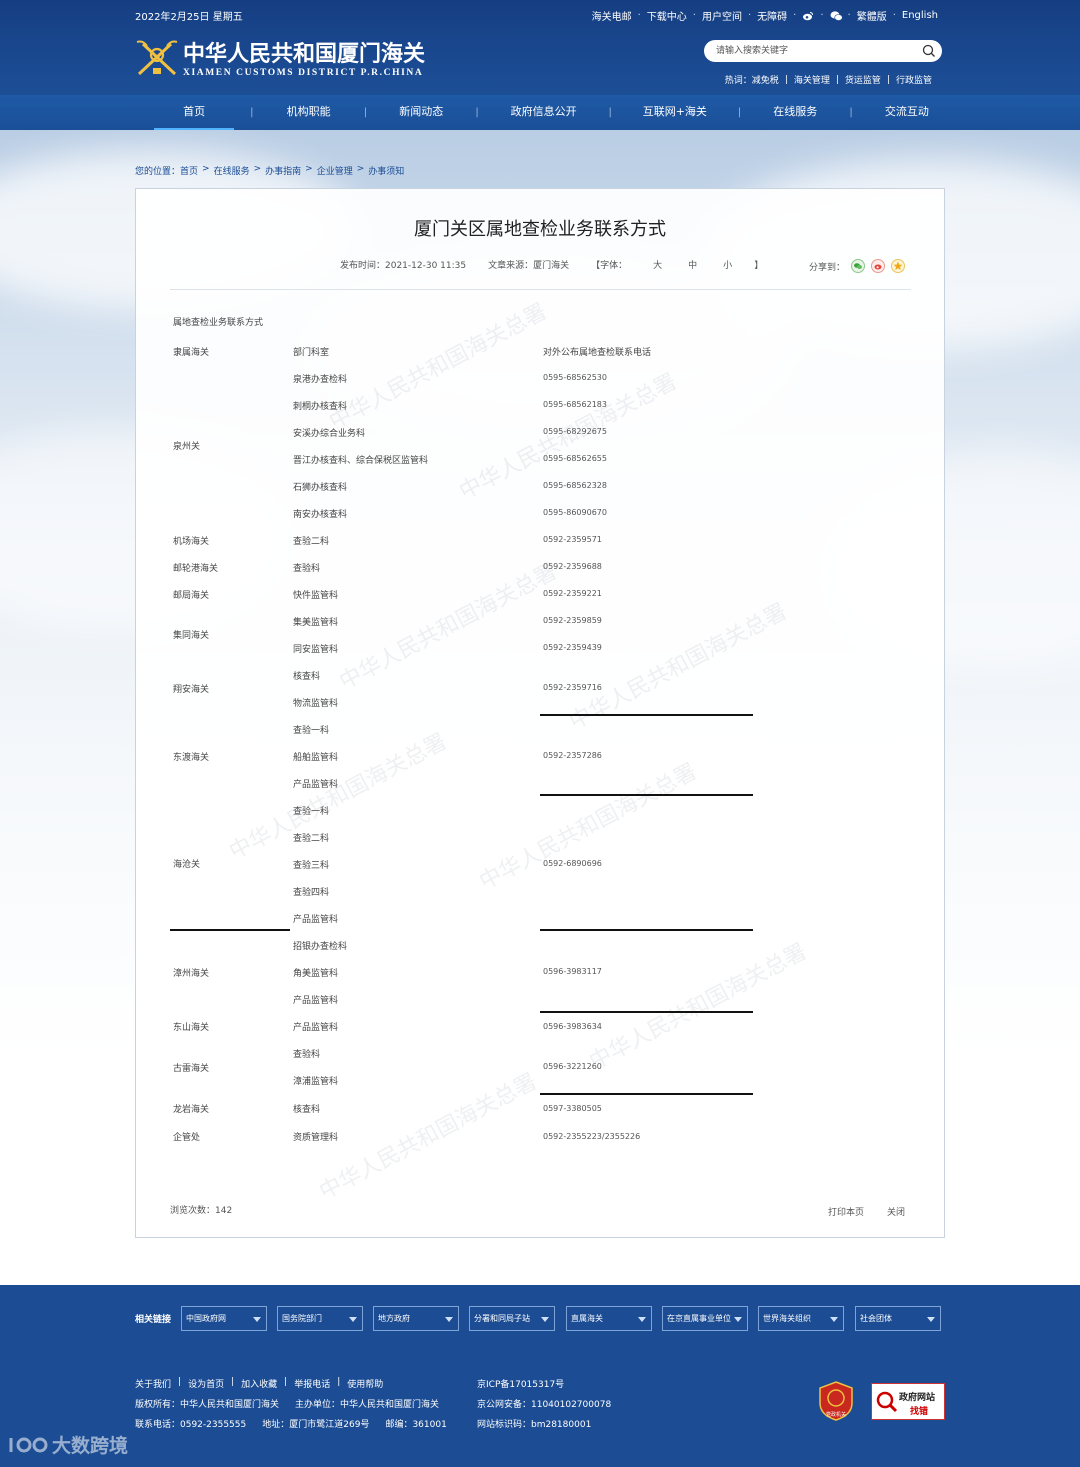 The image size is (1080, 1467). I want to click on table-cell-department: 快件监管科, so click(316, 596).